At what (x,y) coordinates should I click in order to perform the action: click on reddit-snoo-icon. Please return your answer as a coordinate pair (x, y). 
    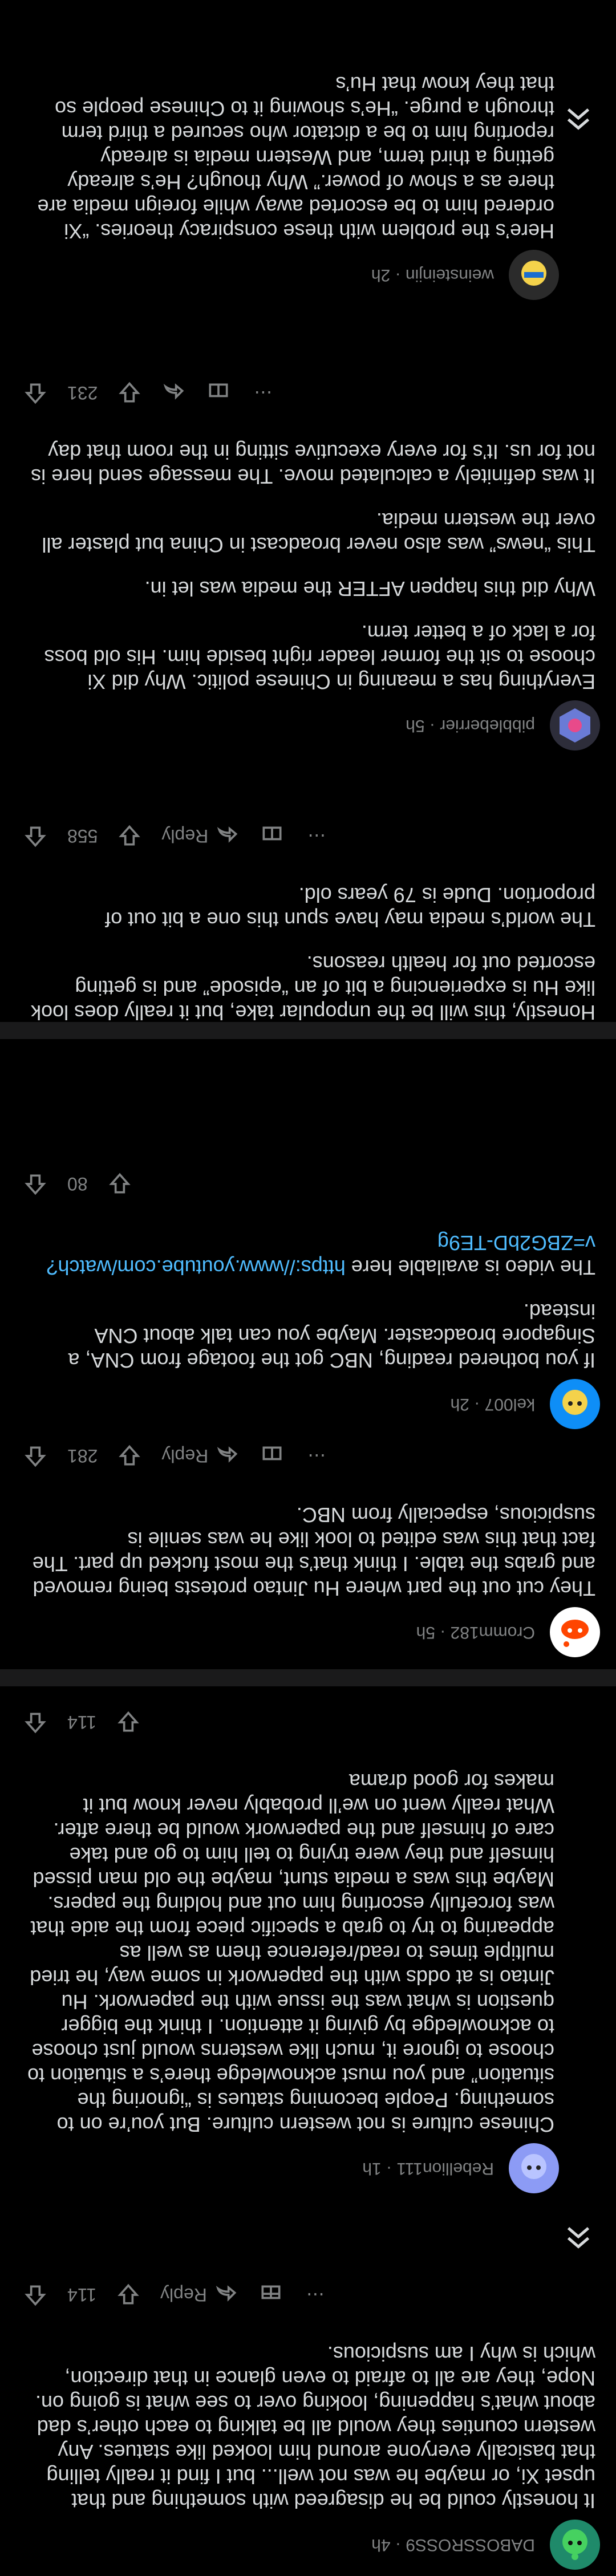
    Looking at the image, I should click on (575, 1633).